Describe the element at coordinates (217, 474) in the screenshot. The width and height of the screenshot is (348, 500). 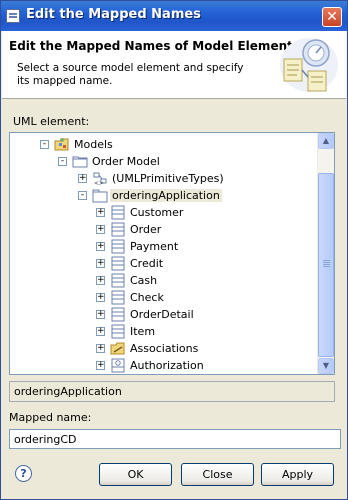
I see `close-button: Close` at that location.